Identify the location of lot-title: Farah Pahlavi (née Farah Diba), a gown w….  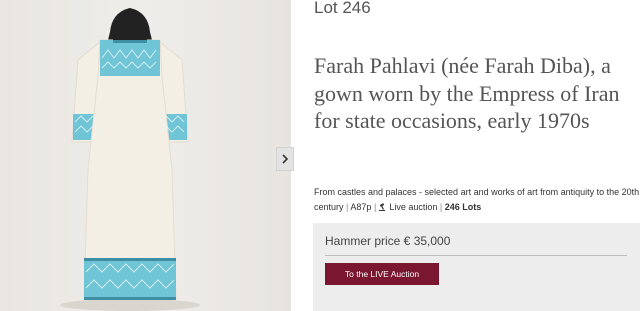
(467, 93).